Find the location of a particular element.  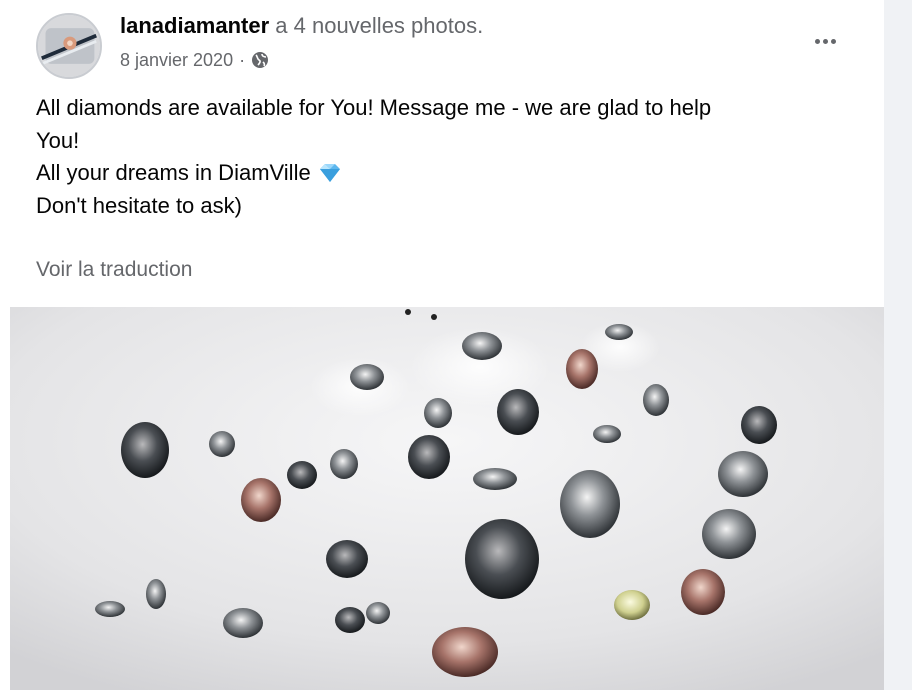

more-options-button is located at coordinates (825, 41).